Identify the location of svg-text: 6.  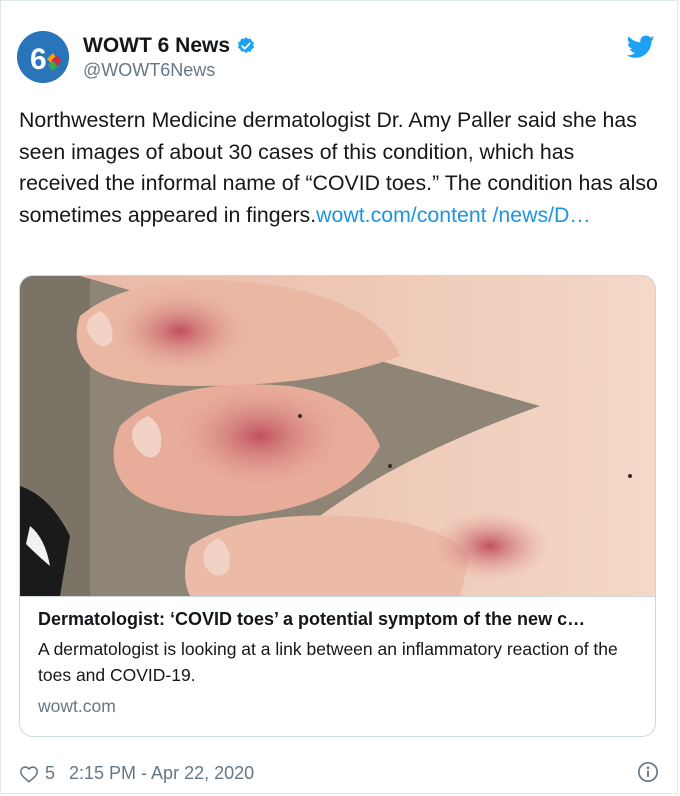
(38, 59).